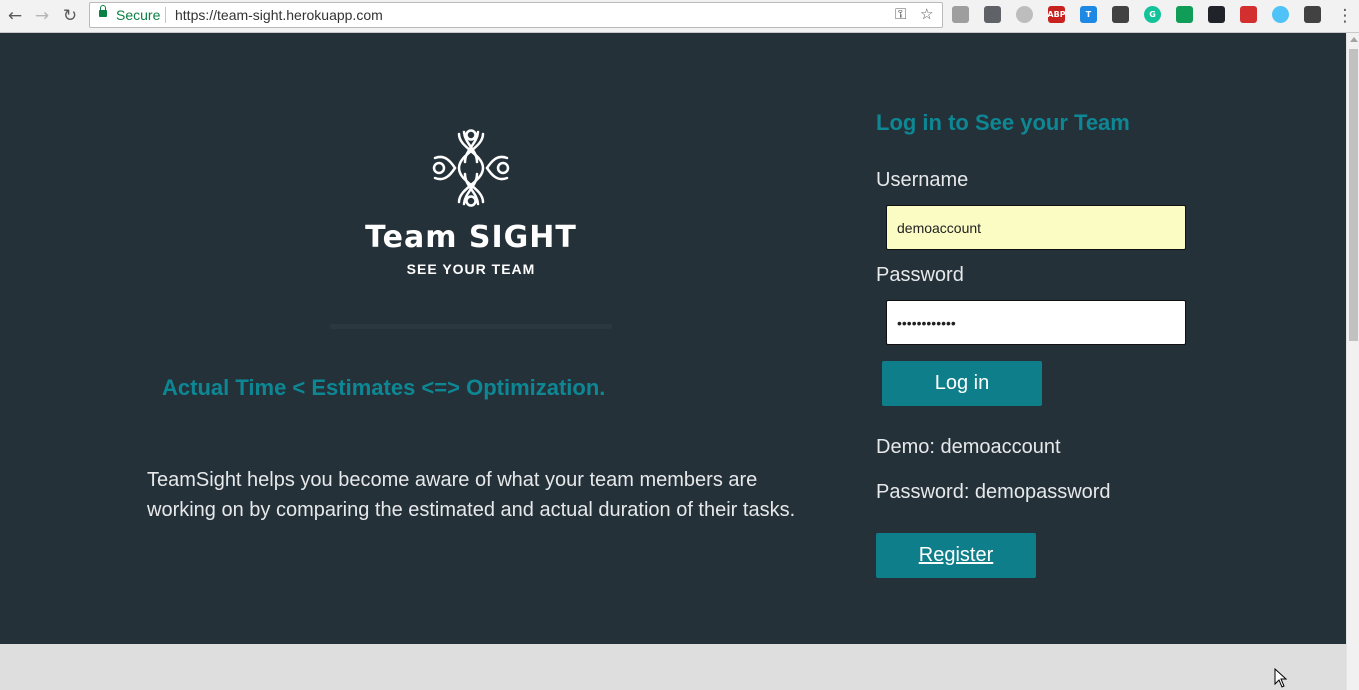  What do you see at coordinates (1184, 14) in the screenshot?
I see `chat-bubble-icon` at bounding box center [1184, 14].